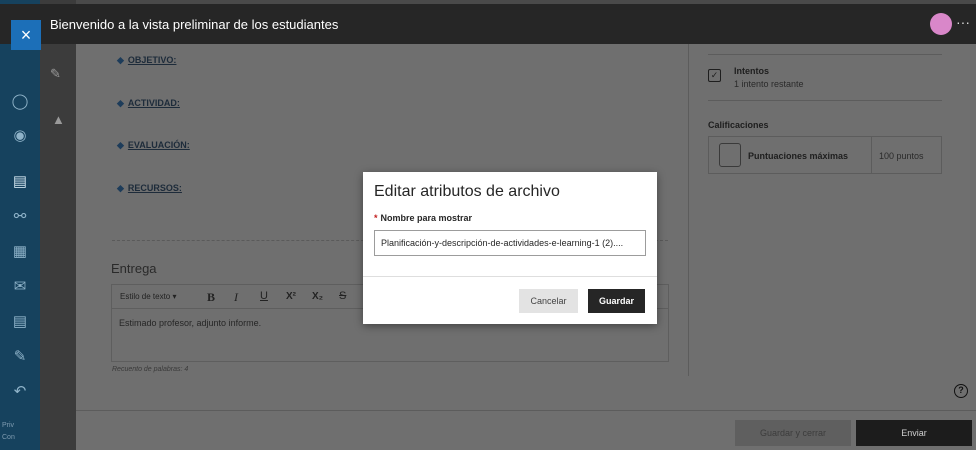 The height and width of the screenshot is (450, 976). What do you see at coordinates (688, 210) in the screenshot?
I see `column-divider` at bounding box center [688, 210].